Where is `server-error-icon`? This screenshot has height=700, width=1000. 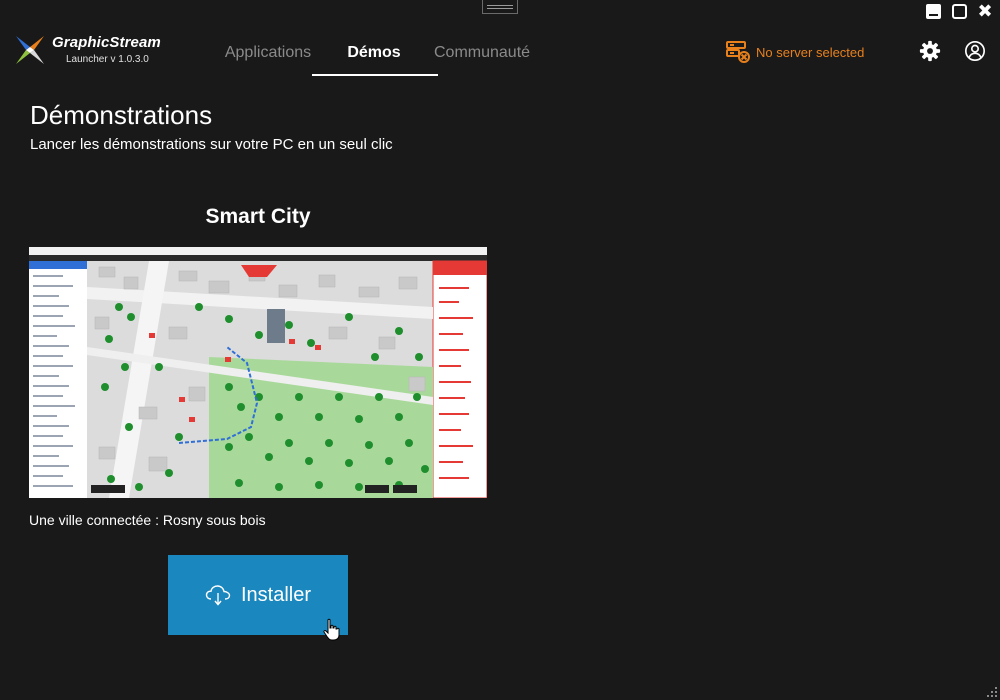
server-error-icon is located at coordinates (738, 52).